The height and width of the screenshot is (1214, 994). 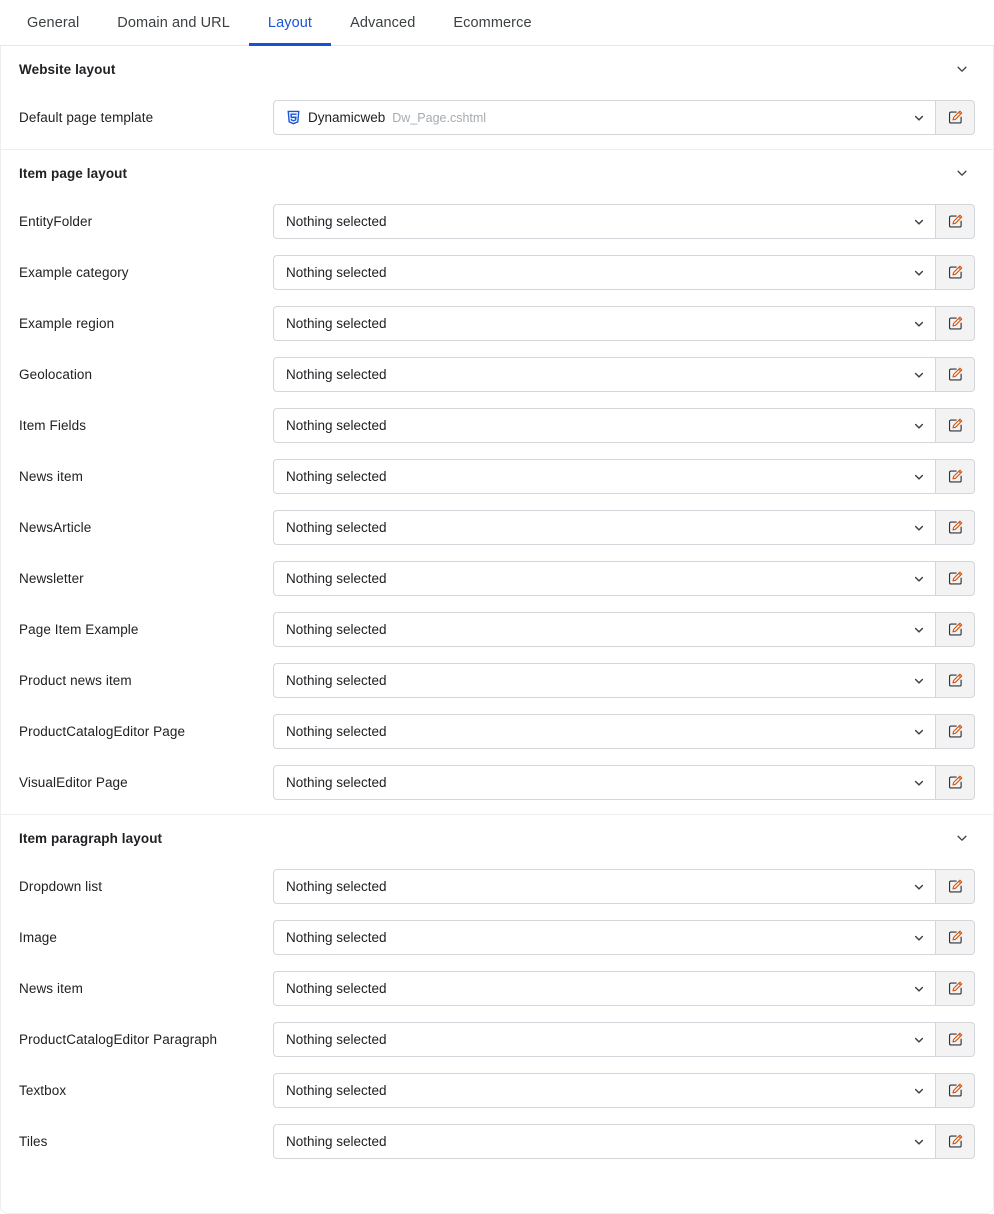 I want to click on tab-general: General, so click(x=53, y=22).